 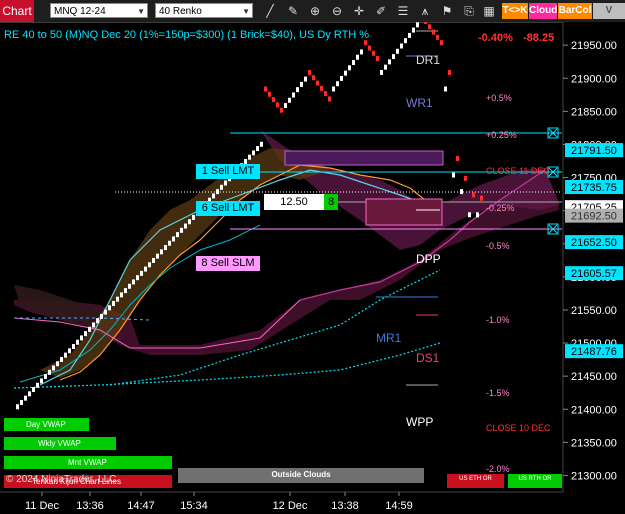 What do you see at coordinates (419, 102) in the screenshot?
I see `pivot-label: WR1` at bounding box center [419, 102].